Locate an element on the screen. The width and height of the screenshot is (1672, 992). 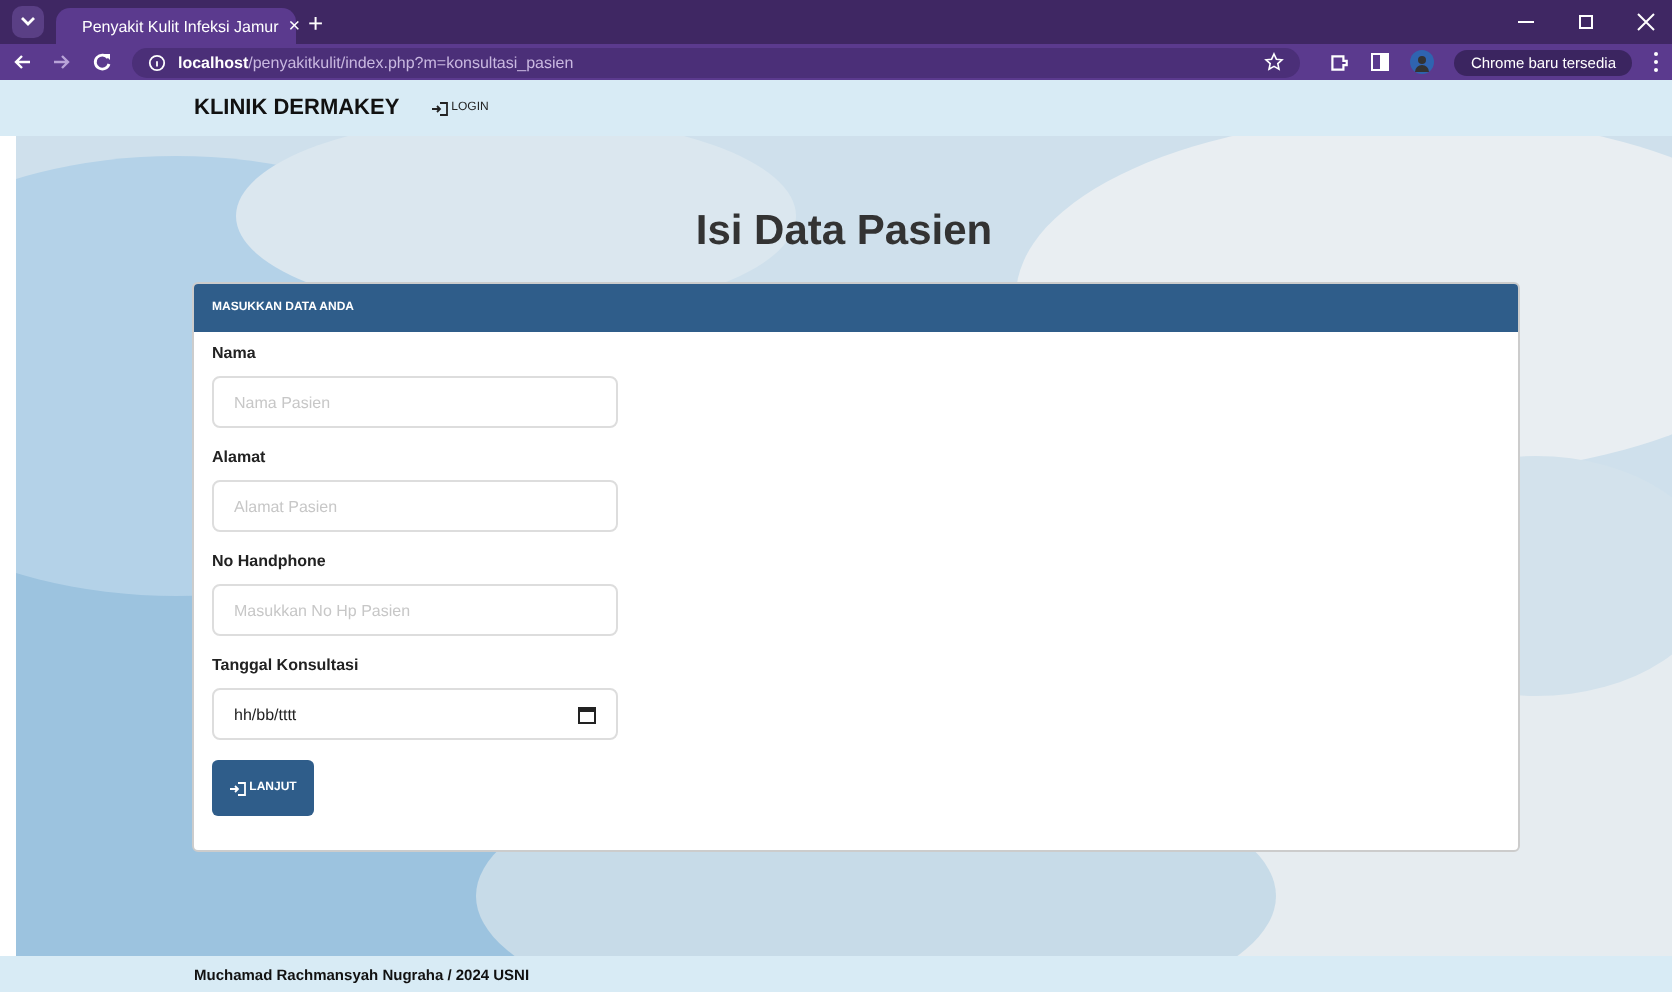
page-title: Isi Data Pasien is located at coordinates (844, 232).